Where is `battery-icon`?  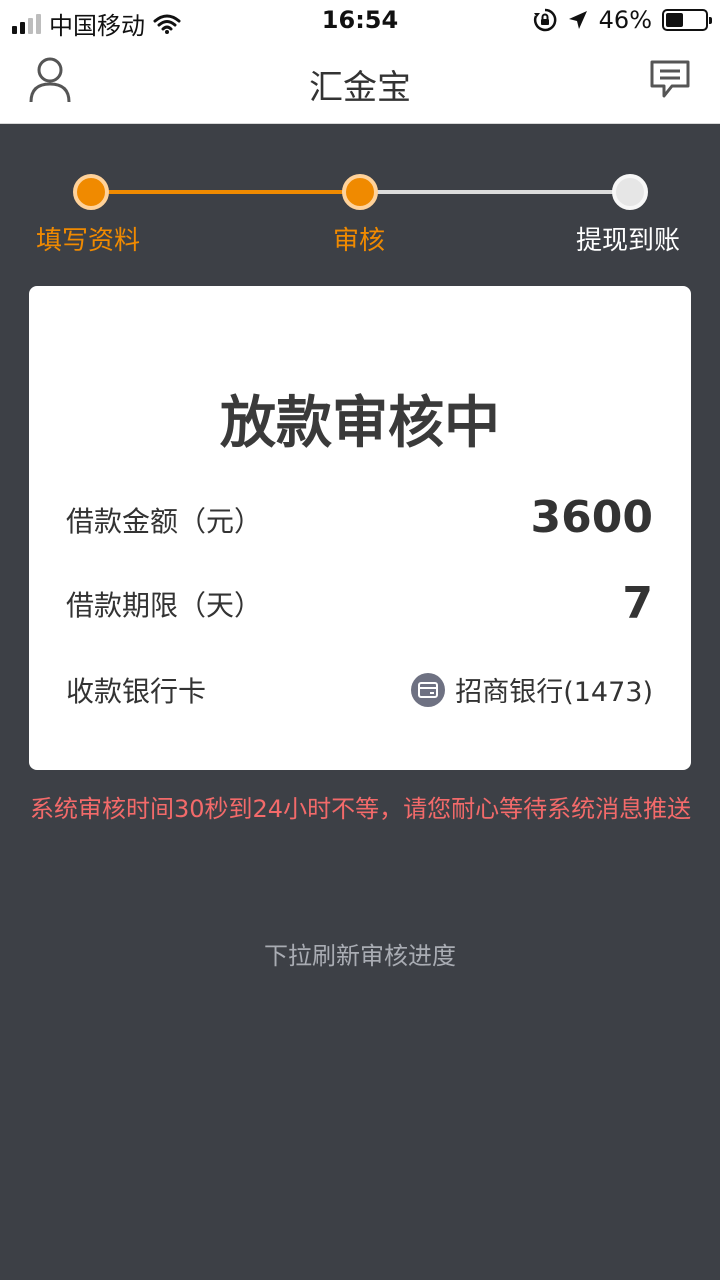
battery-icon is located at coordinates (687, 20).